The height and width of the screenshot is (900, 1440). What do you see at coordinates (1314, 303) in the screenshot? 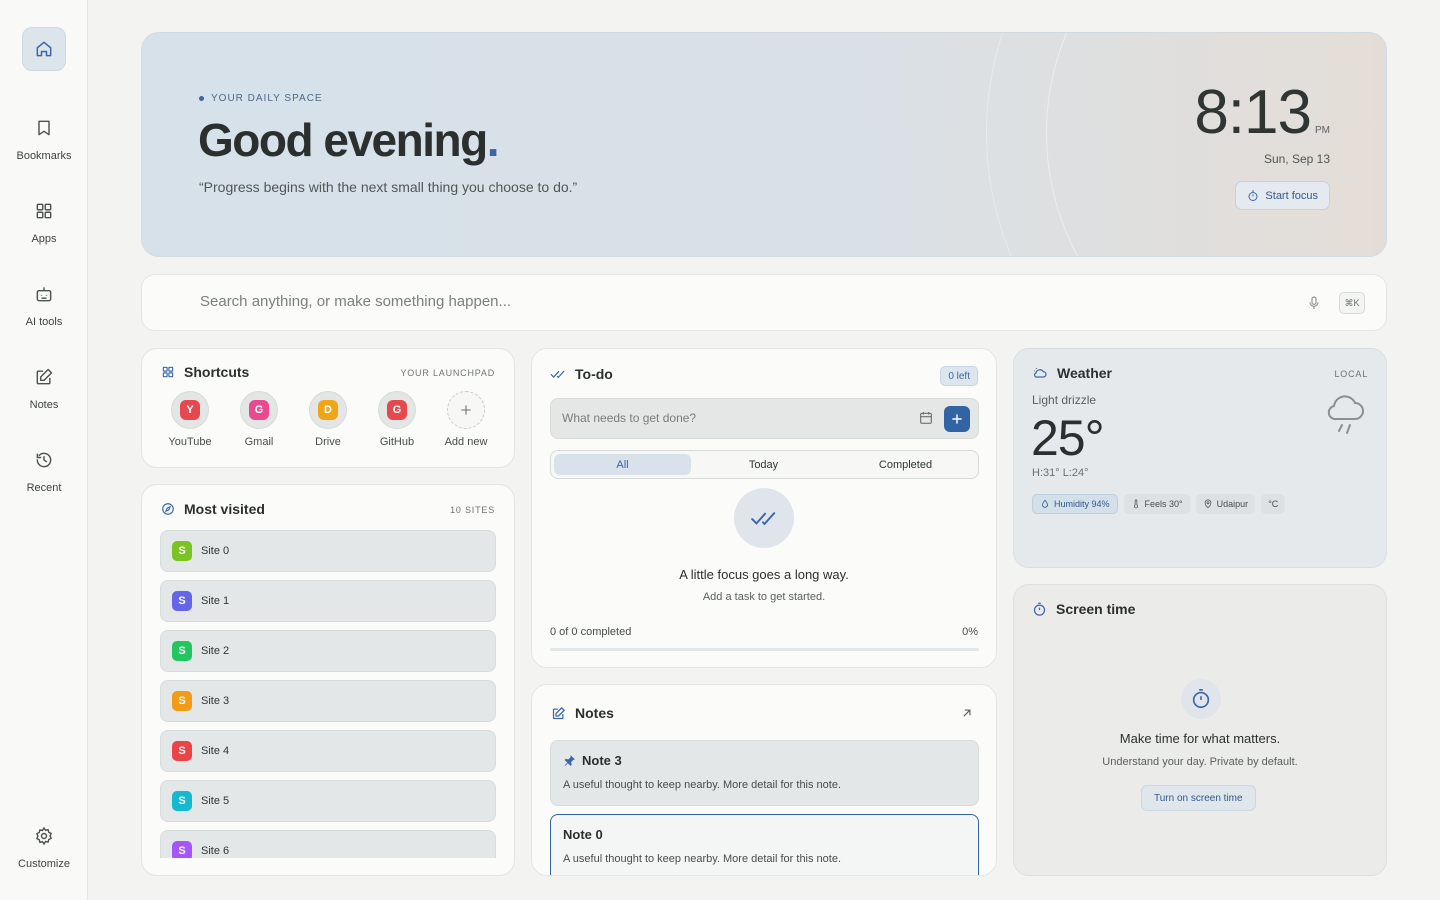
I see `microphone-icon` at bounding box center [1314, 303].